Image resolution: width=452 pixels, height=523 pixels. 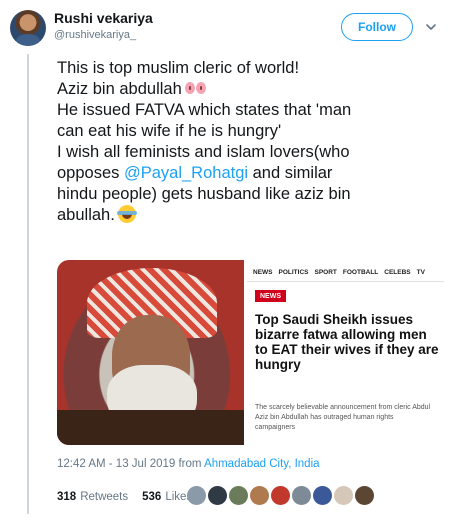 I want to click on retweets-count: 318, so click(x=66, y=497).